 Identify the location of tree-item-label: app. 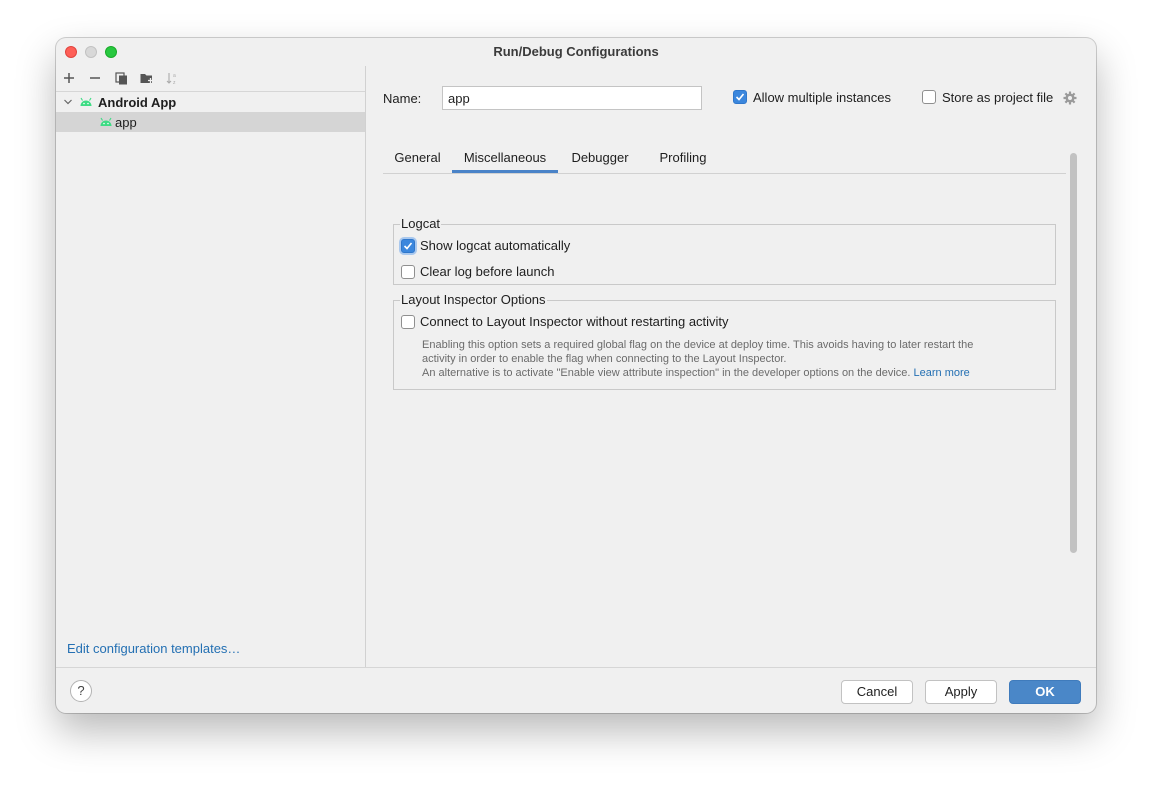
(126, 122).